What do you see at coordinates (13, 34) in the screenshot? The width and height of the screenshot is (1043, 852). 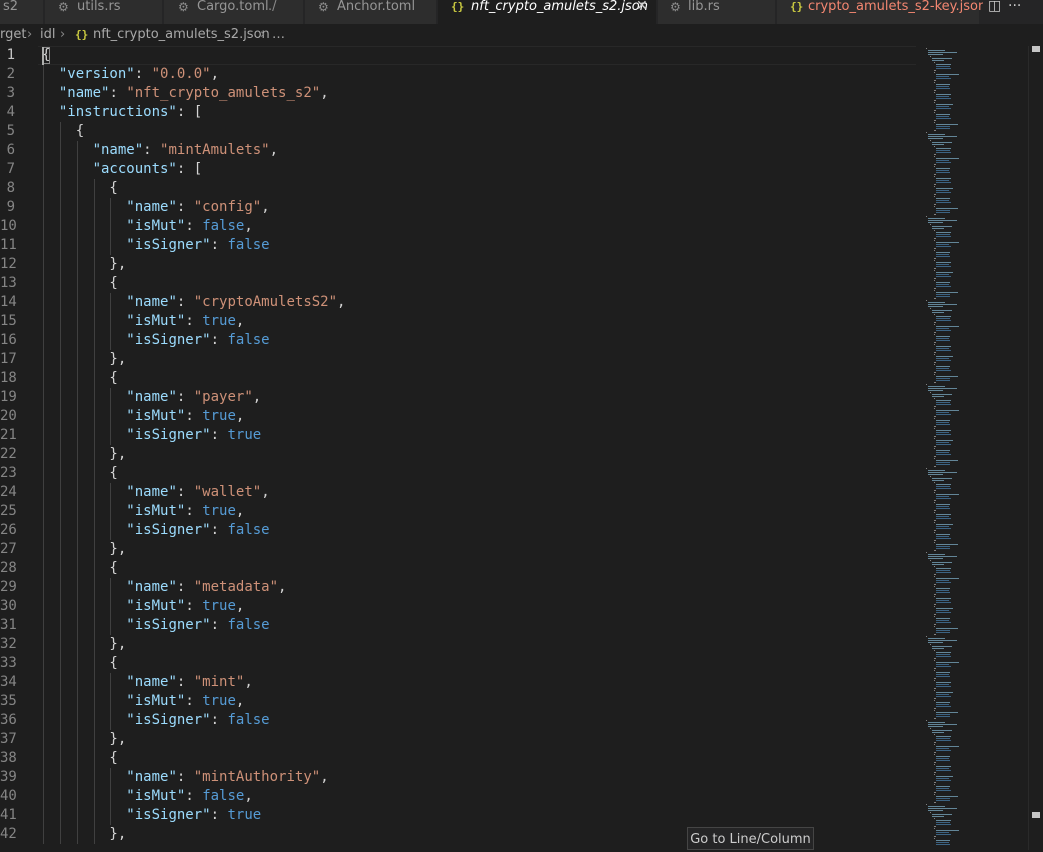 I see `breadcrumb-item-target: rget` at bounding box center [13, 34].